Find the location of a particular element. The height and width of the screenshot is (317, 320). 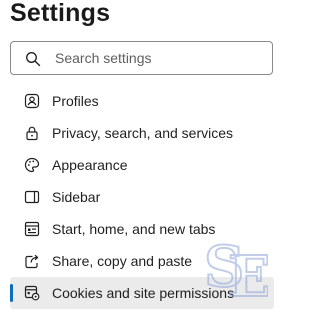

page-title: Settings is located at coordinates (60, 13).